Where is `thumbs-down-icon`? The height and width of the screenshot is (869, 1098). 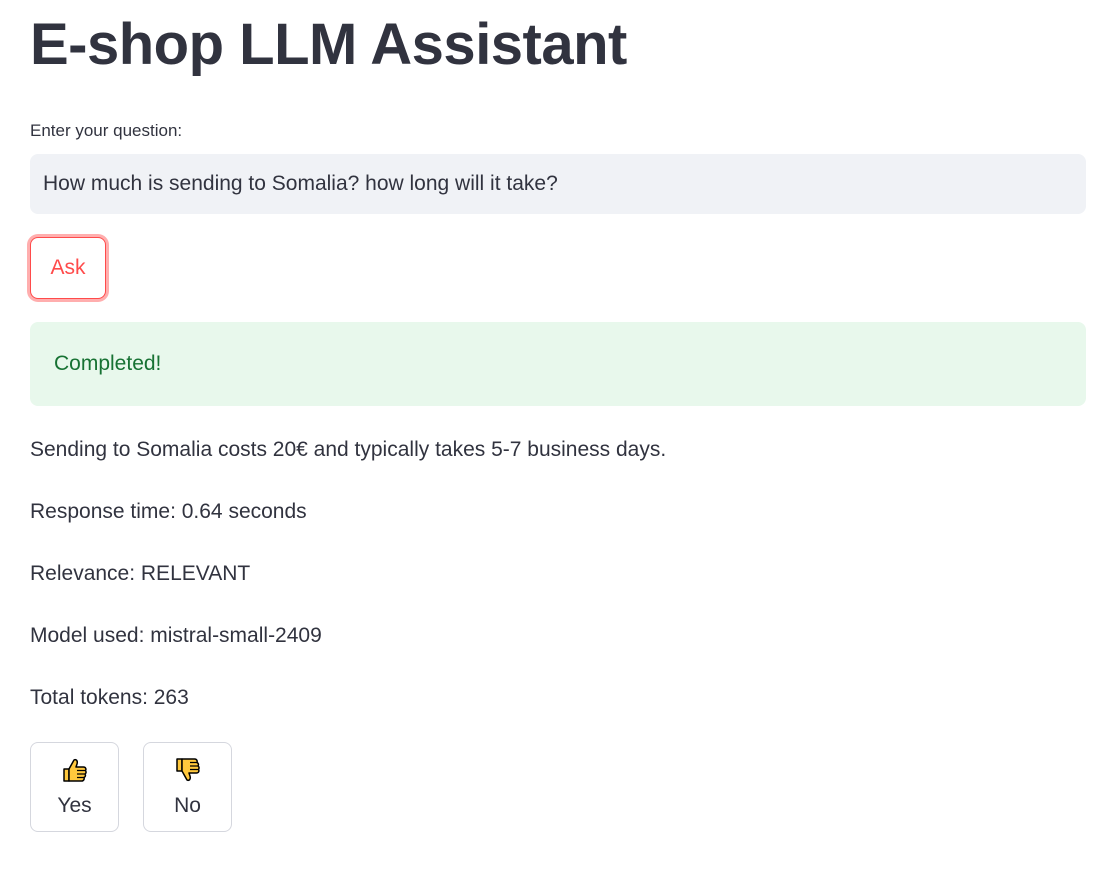
thumbs-down-icon is located at coordinates (187, 770).